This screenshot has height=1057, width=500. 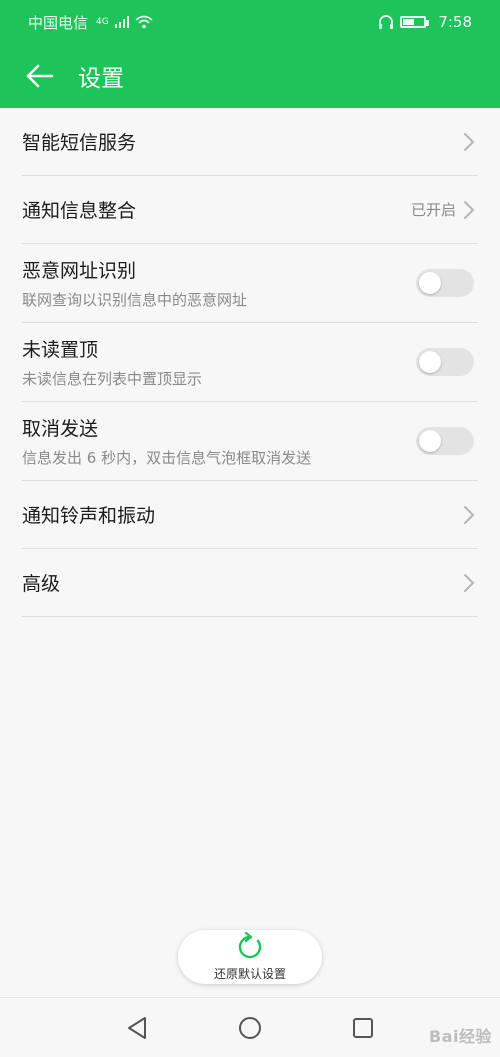 I want to click on setting-notification-merge: 通知信息整合 已开启, so click(x=250, y=210).